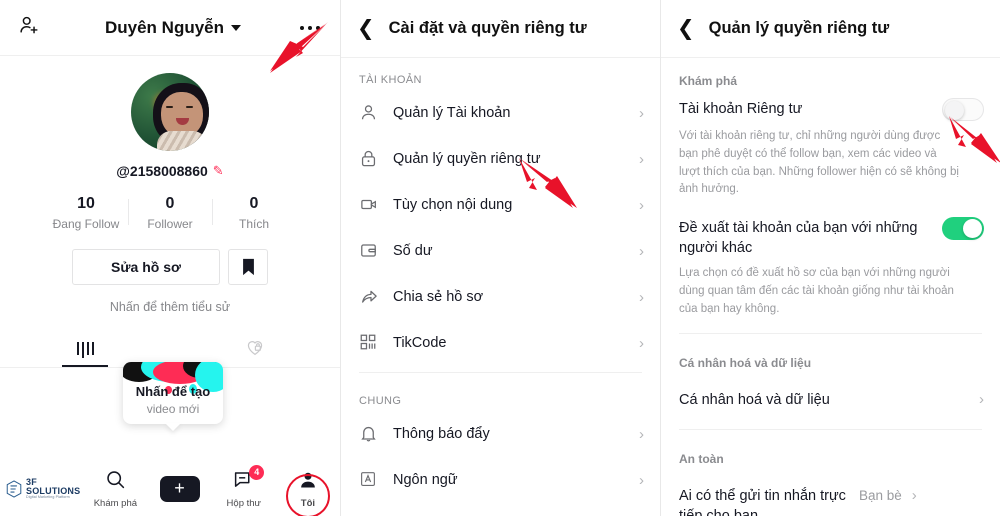 The width and height of the screenshot is (1000, 516). I want to click on personalization-row: Cá nhân hoá và dữ liệu ›, so click(830, 401).